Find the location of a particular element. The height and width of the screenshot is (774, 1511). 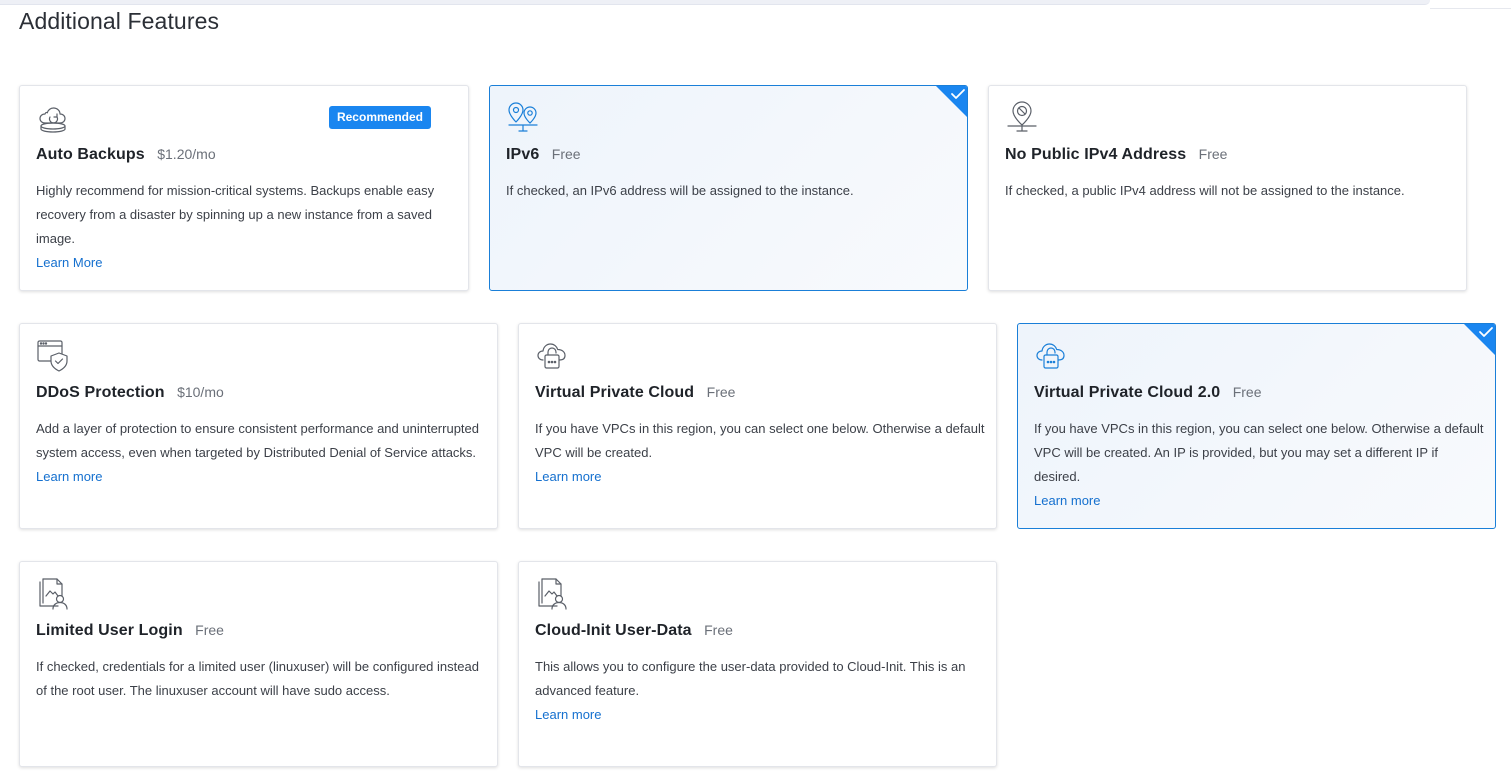

top-divider is located at coordinates (1470, 8).